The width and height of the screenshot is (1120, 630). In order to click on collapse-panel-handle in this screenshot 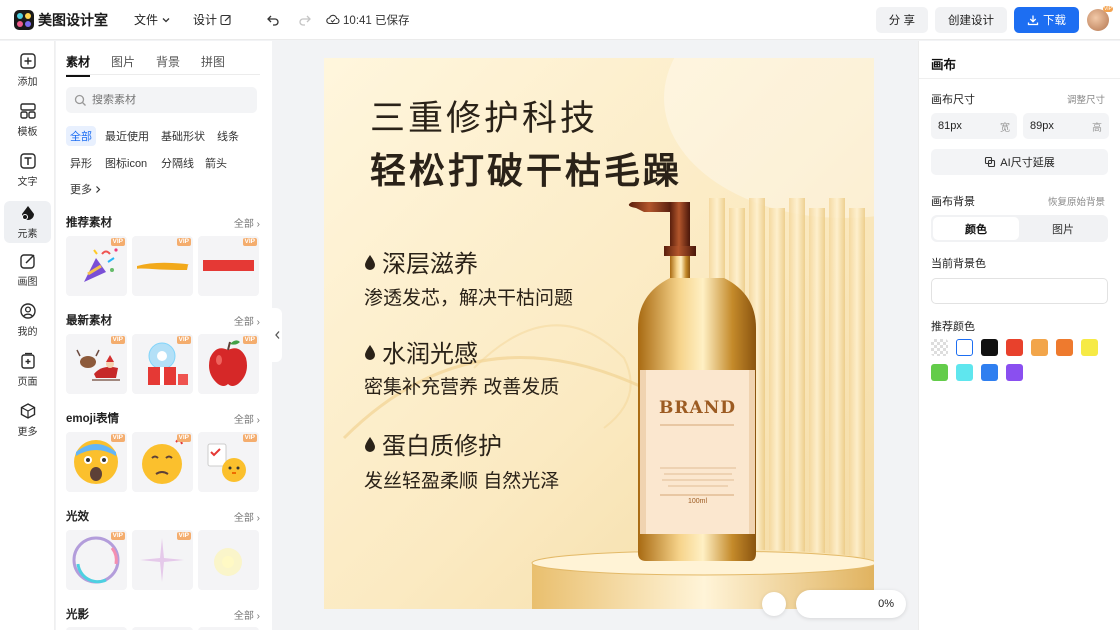, I will do `click(277, 335)`.